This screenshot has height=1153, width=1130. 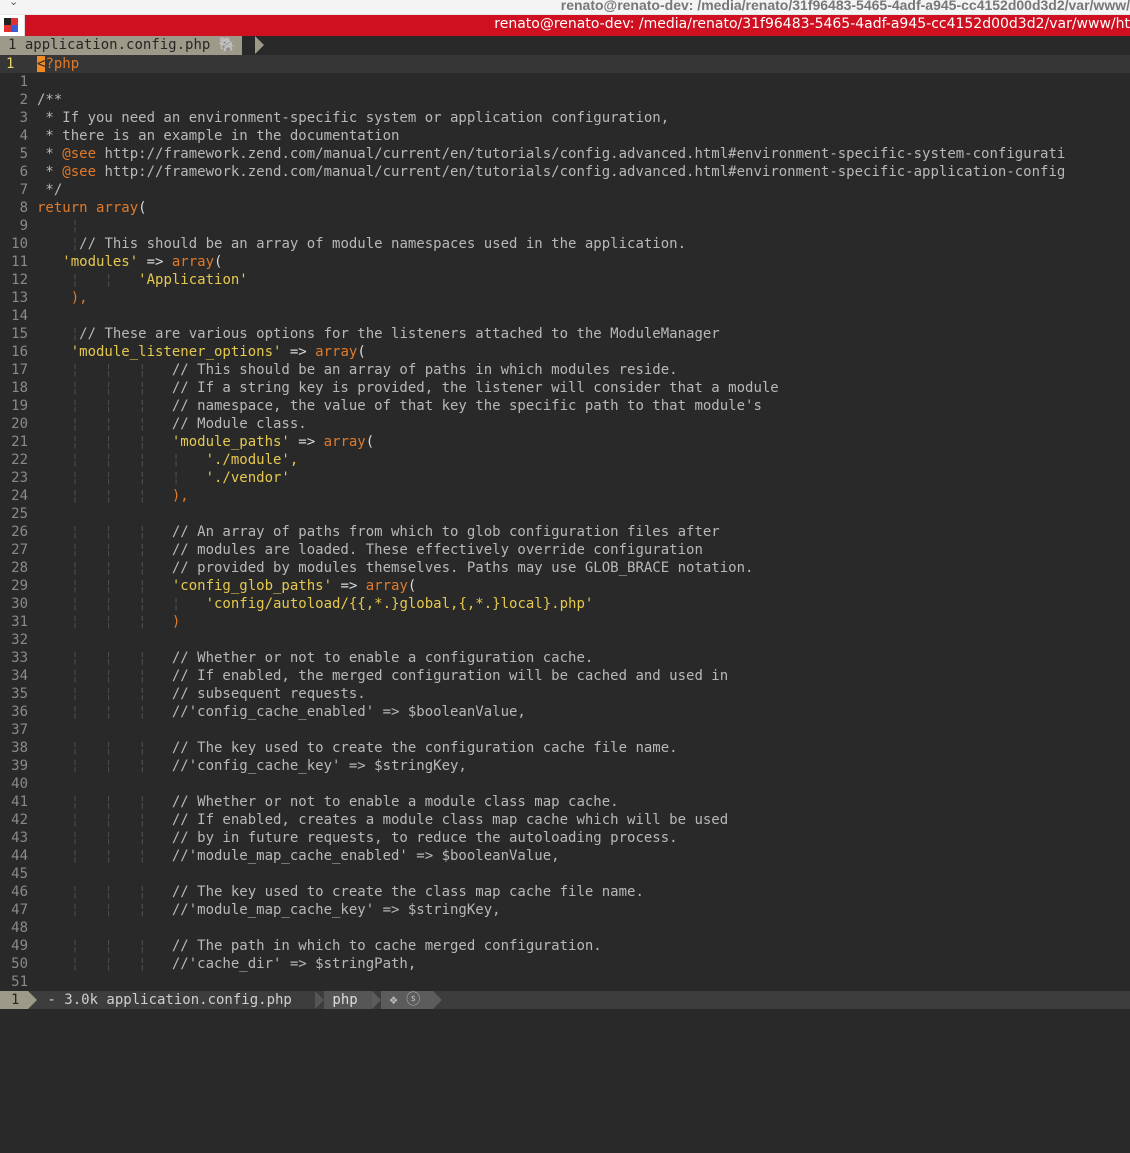 I want to click on code-line: 16 'module_listener_options' => array(, so click(x=565, y=352).